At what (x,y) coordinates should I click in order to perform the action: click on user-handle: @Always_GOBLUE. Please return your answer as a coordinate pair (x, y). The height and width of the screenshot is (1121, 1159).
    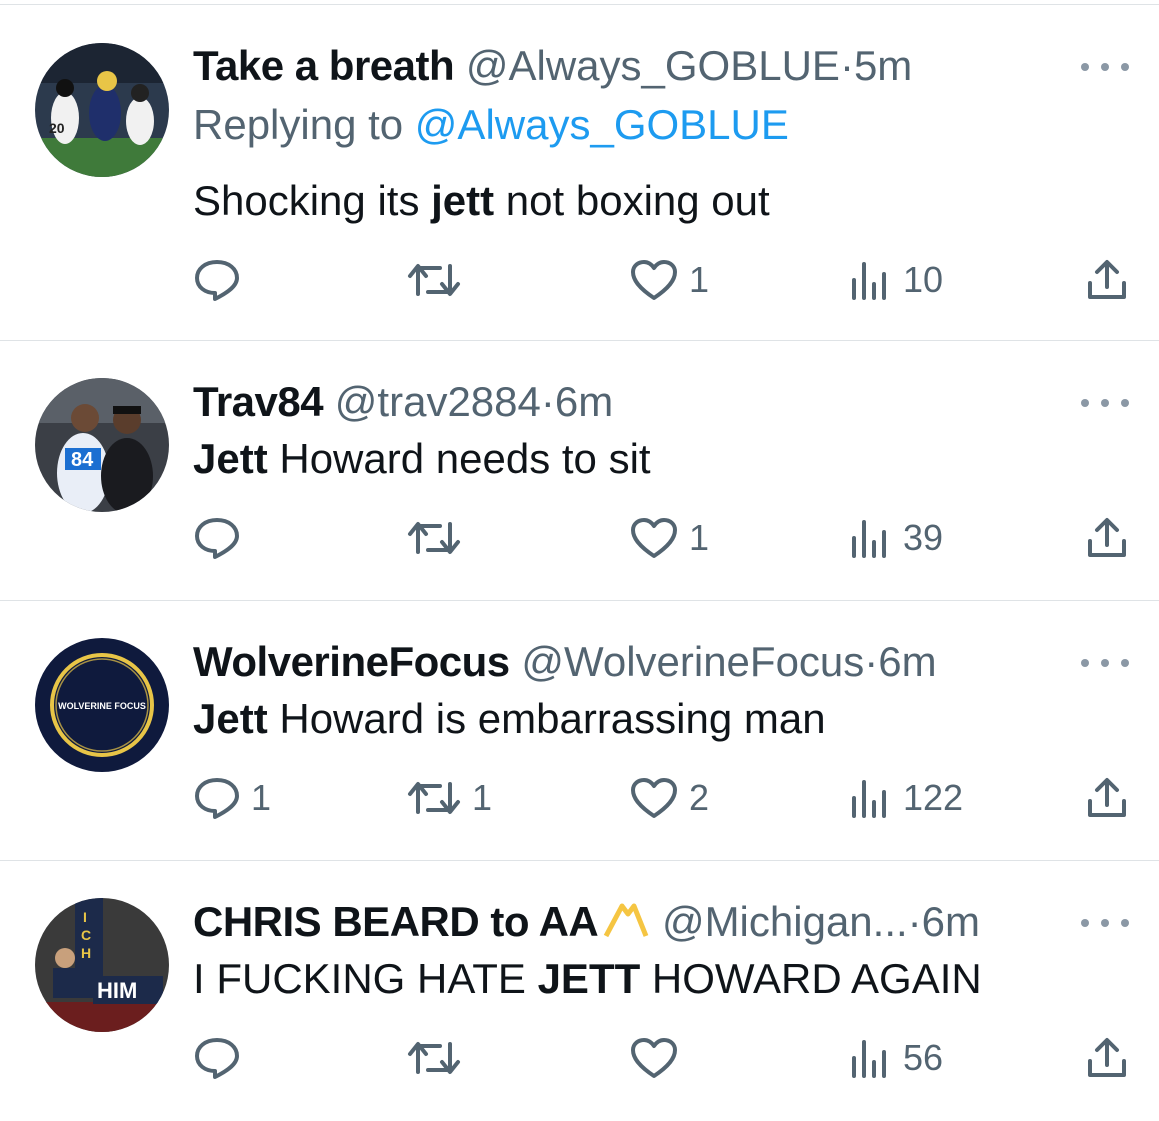
    Looking at the image, I should click on (653, 65).